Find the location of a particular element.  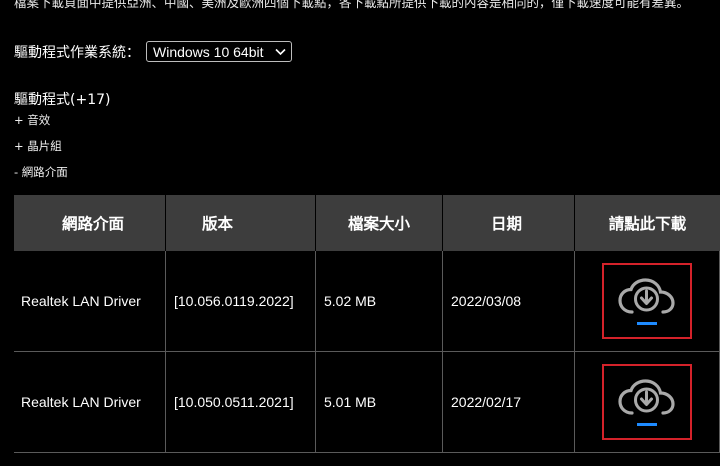

driver-version: [10.056.0119.2022] is located at coordinates (241, 301).